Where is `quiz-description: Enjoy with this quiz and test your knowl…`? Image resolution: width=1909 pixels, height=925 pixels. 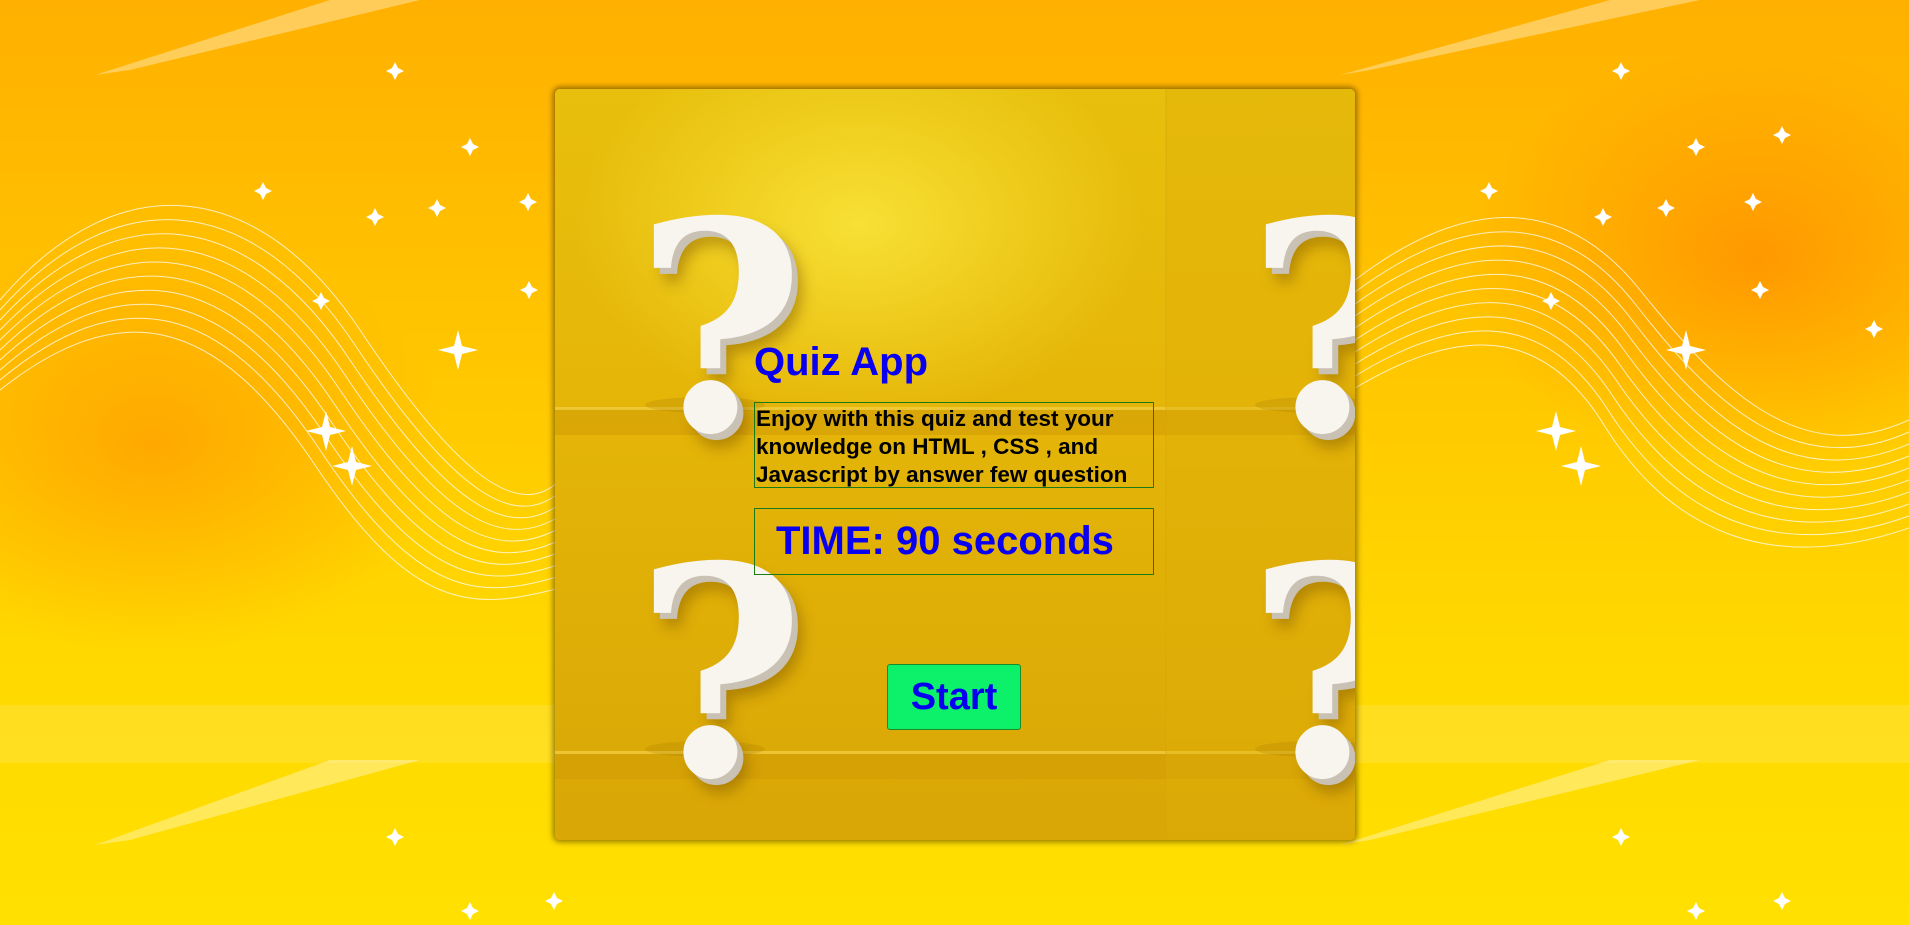
quiz-description: Enjoy with this quiz and test your knowl… is located at coordinates (954, 445).